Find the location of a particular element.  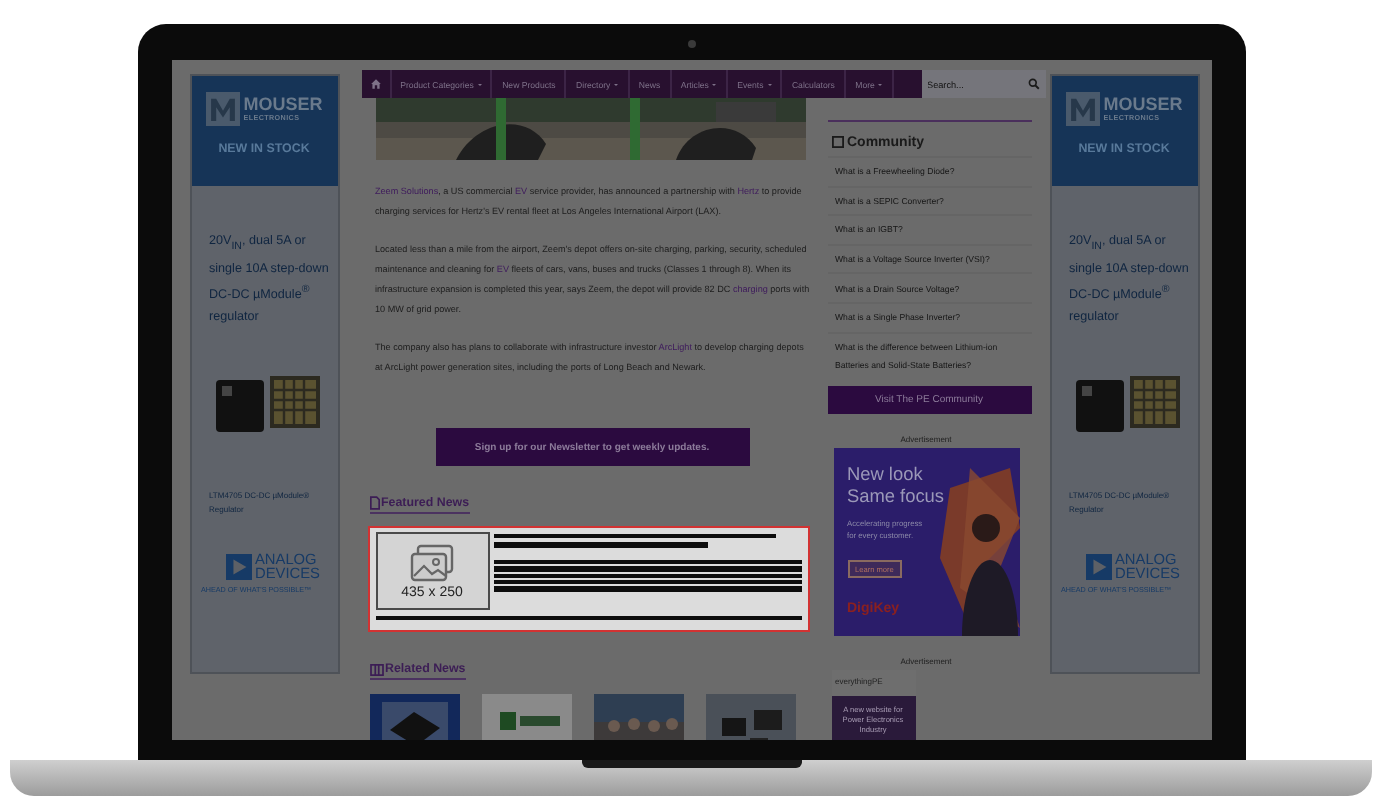

ad-headline: New look is located at coordinates (885, 475).